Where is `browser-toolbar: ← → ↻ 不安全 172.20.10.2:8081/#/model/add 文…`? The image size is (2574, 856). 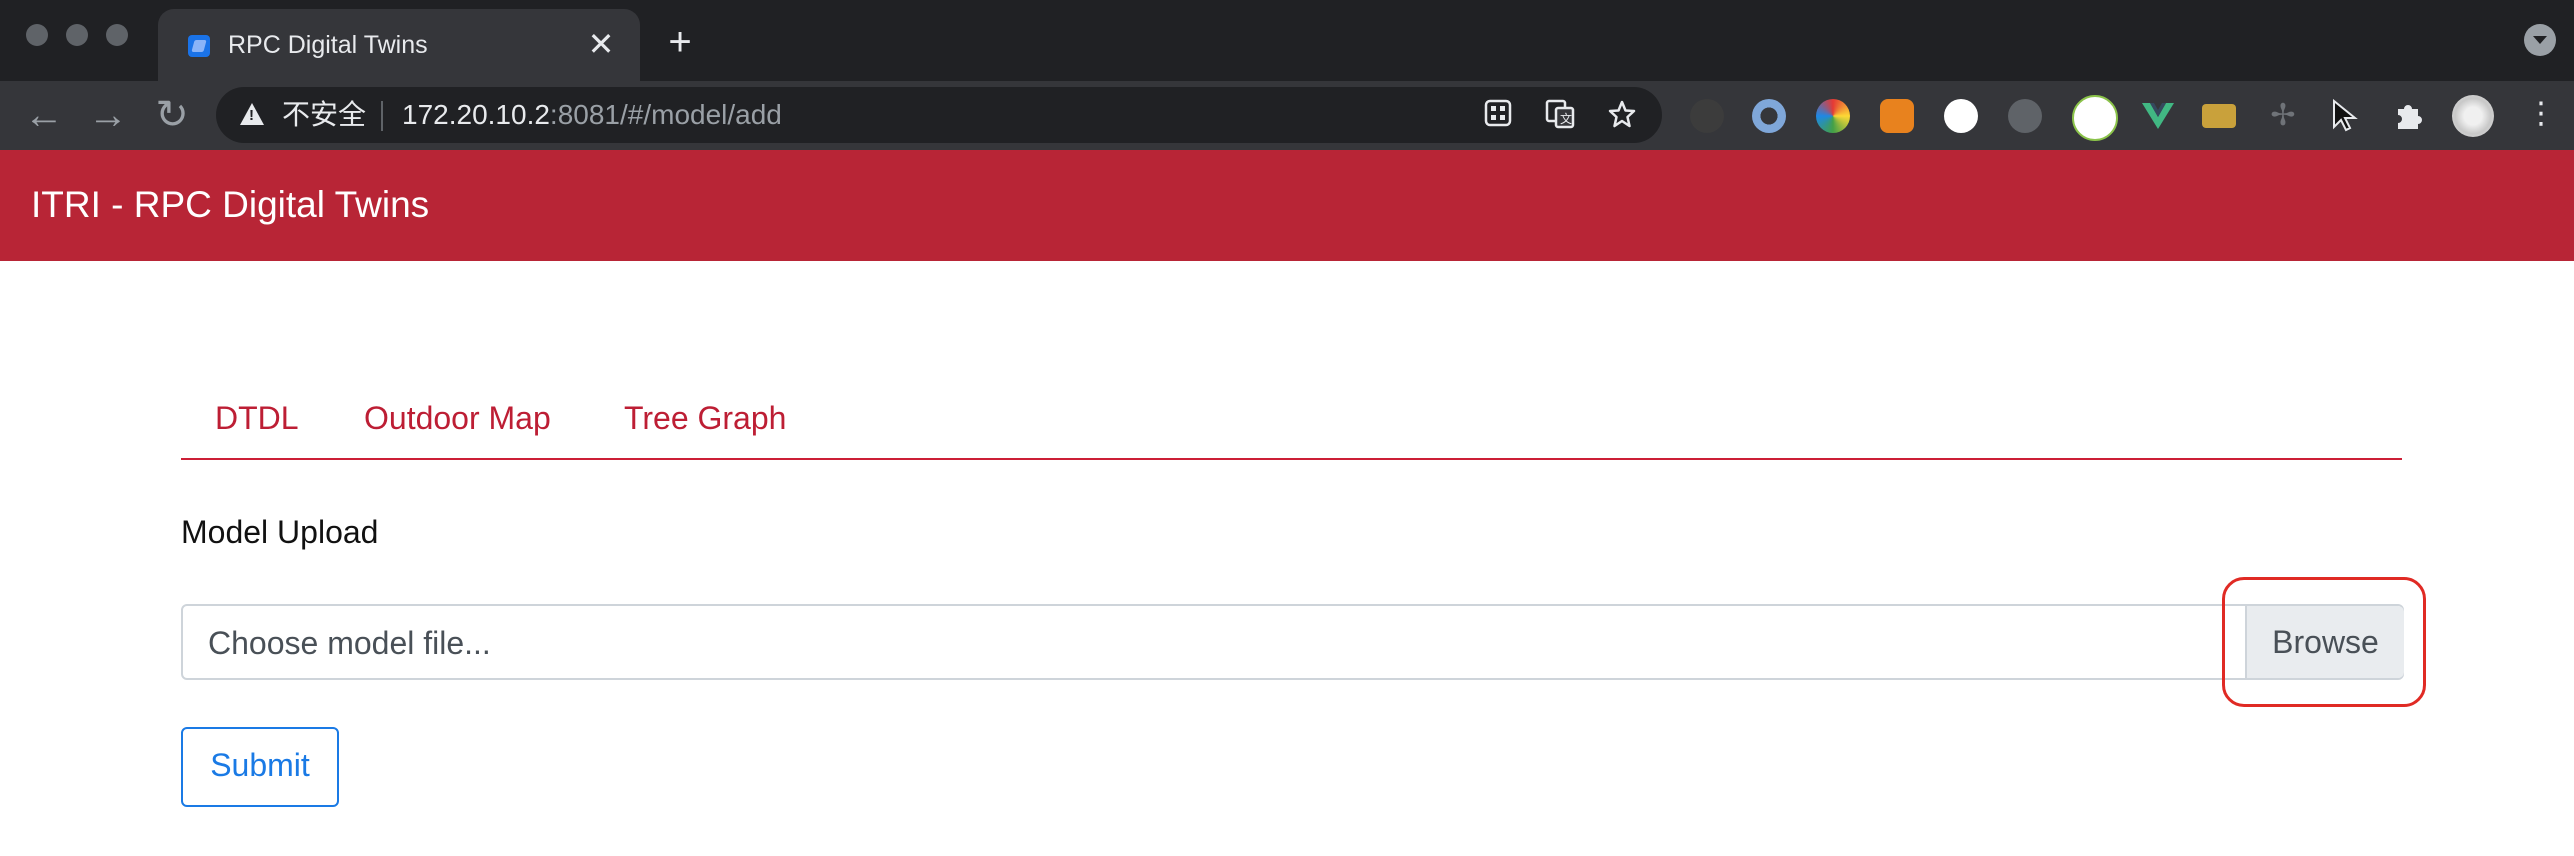 browser-toolbar: ← → ↻ 不安全 172.20.10.2:8081/#/model/add 文… is located at coordinates (1287, 115).